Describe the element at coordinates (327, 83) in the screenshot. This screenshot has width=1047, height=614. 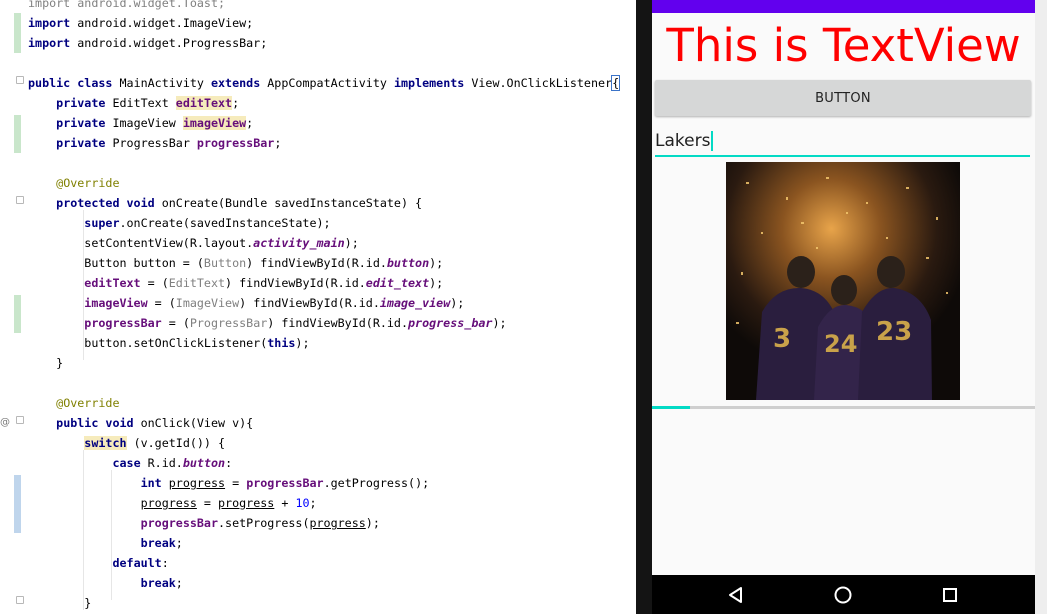
I see `code-token: AppCompatActivity` at that location.